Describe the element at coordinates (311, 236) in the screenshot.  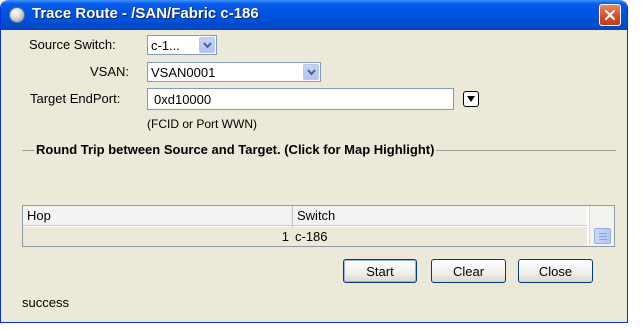
I see `switch-cell: c-186` at that location.